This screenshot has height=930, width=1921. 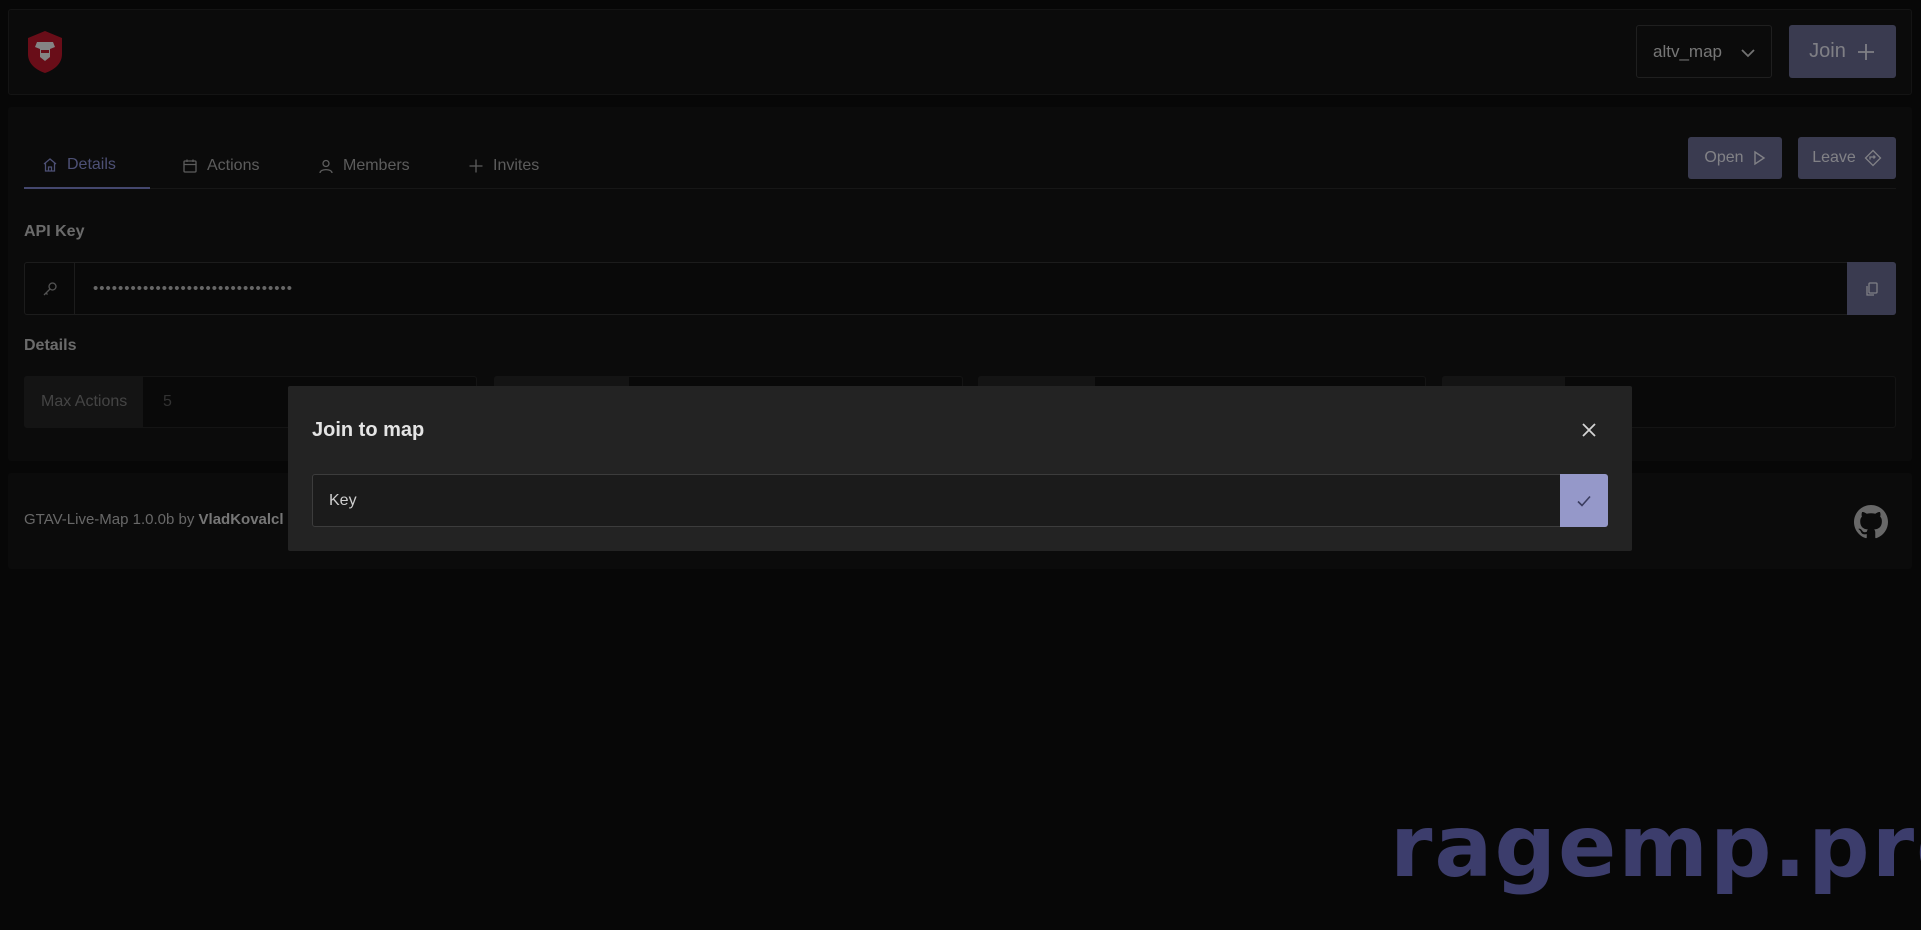 I want to click on confirm-button, so click(x=1584, y=500).